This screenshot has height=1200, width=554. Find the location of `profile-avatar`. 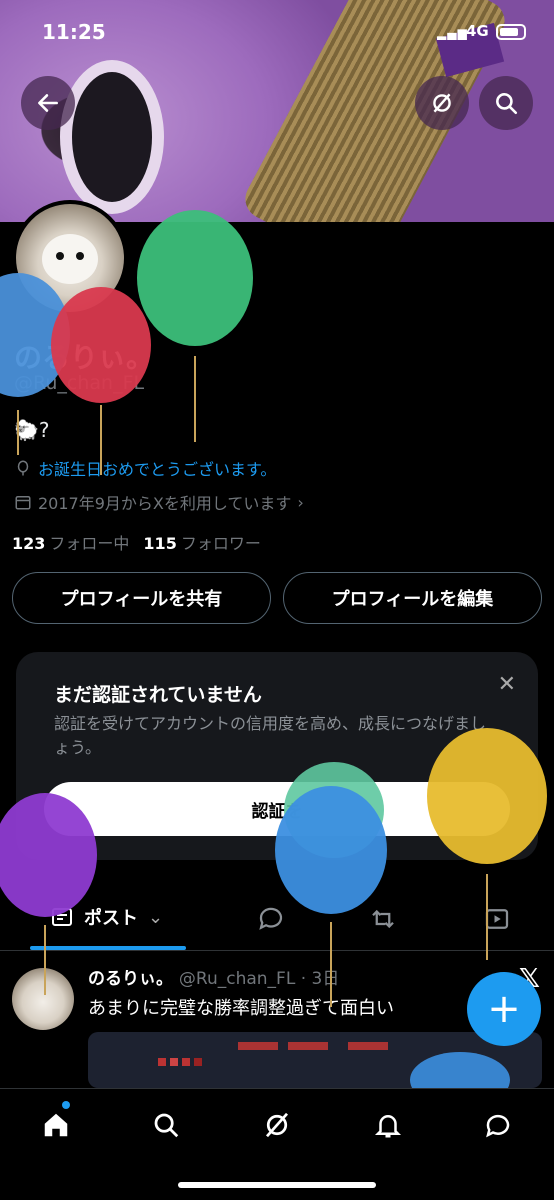

profile-avatar is located at coordinates (70, 258).